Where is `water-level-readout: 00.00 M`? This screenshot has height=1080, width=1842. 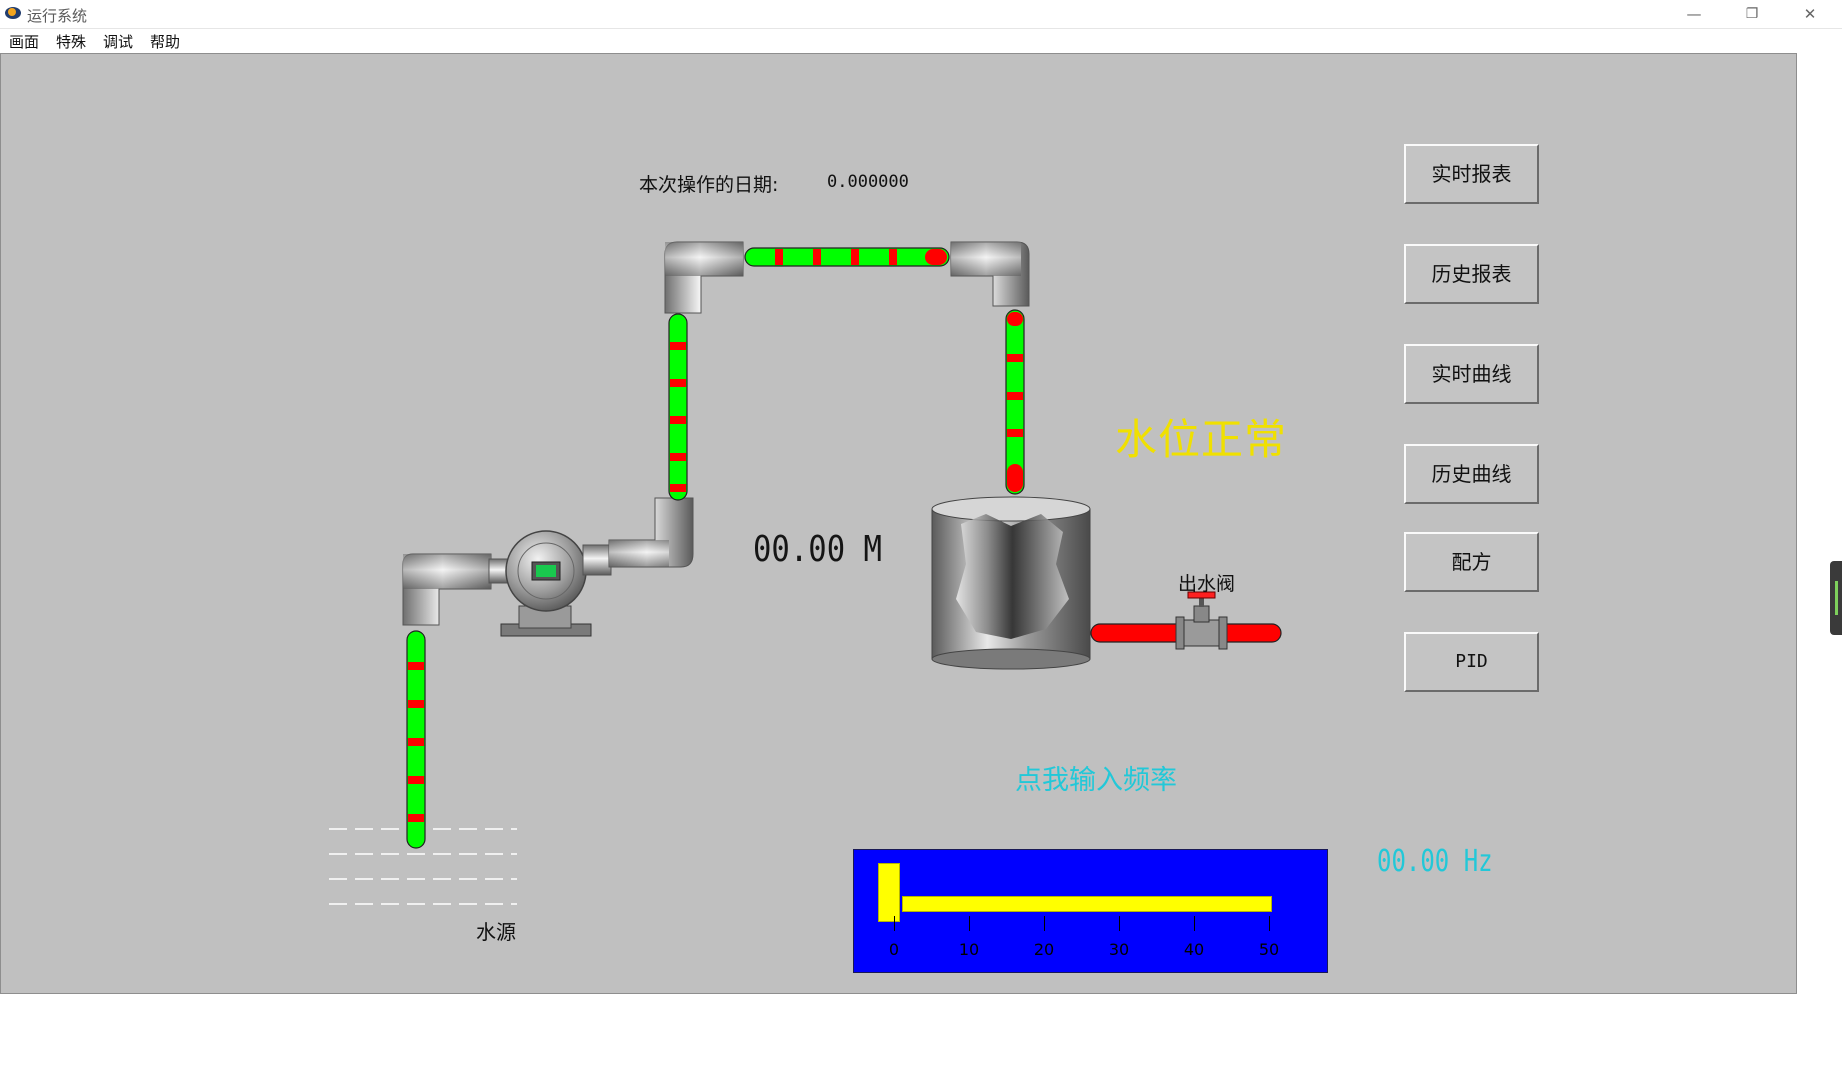
water-level-readout: 00.00 M is located at coordinates (817, 549).